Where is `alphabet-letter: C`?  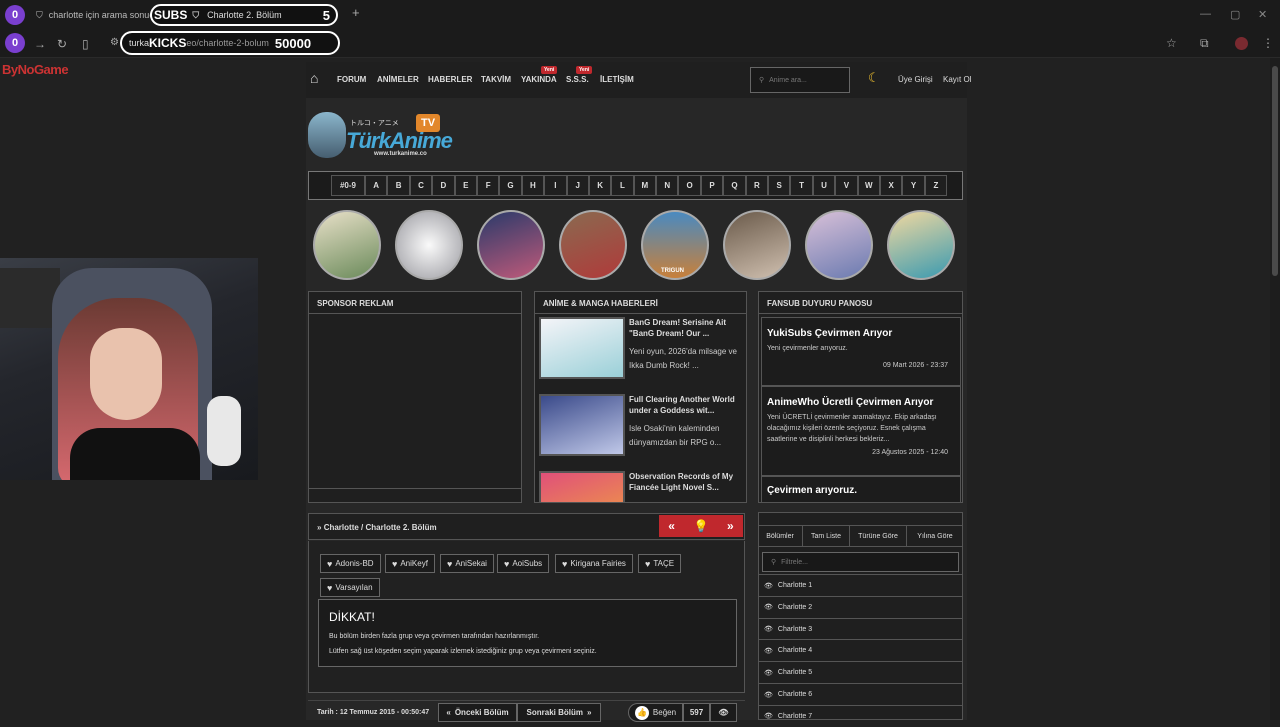 alphabet-letter: C is located at coordinates (421, 185).